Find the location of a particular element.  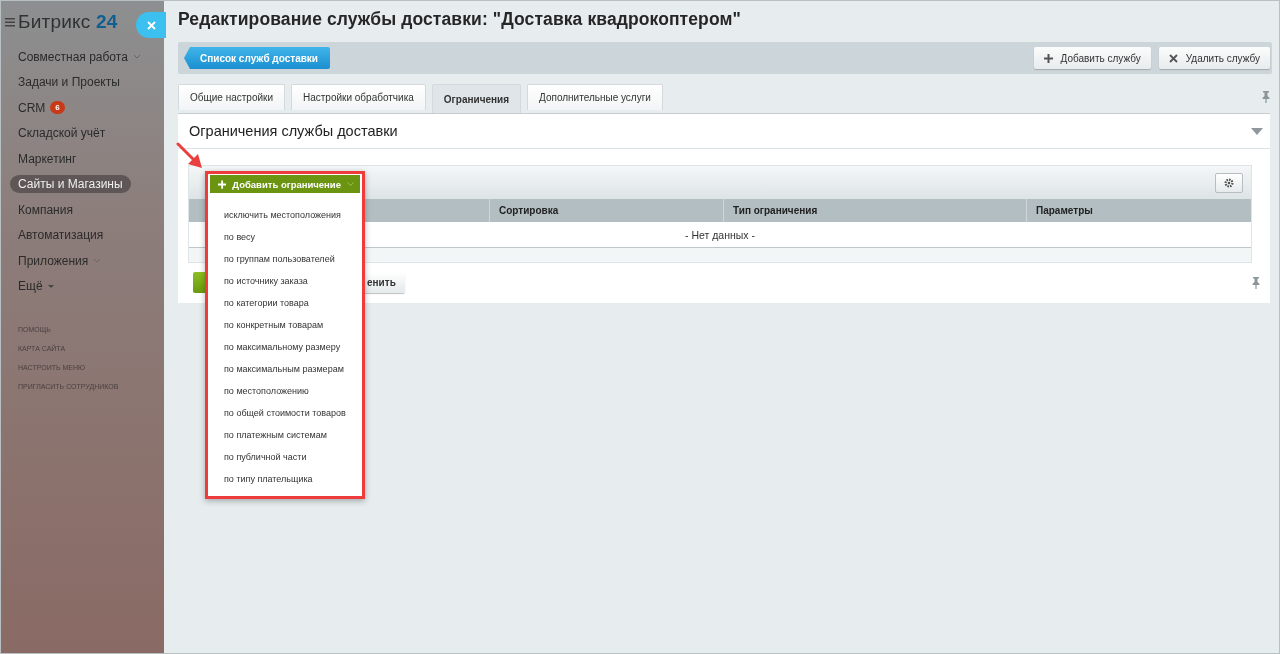

menu-item: Приложения is located at coordinates (53, 260).